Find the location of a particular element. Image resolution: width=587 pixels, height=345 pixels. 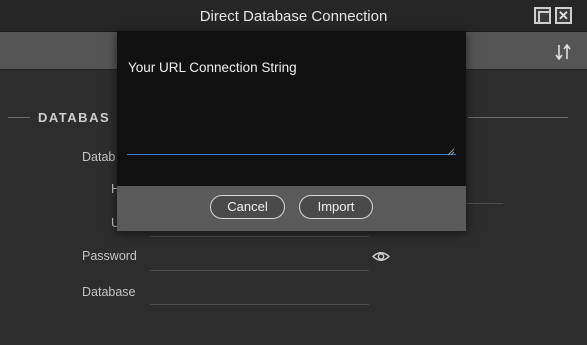

eye-icon is located at coordinates (381, 256).